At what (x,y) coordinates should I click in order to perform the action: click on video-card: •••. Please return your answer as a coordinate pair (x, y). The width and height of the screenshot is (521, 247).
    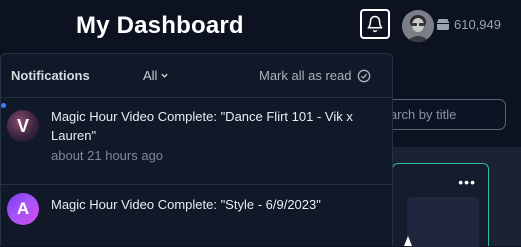
    Looking at the image, I should click on (440, 205).